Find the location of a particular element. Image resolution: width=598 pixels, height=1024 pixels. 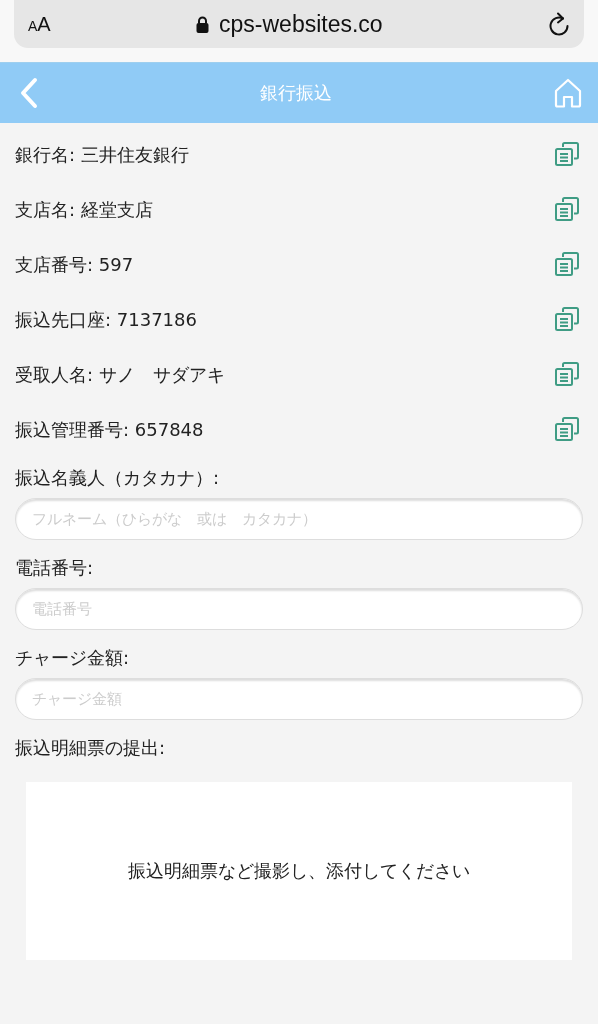

address-bar: AA cps-websites.co is located at coordinates (299, 24).